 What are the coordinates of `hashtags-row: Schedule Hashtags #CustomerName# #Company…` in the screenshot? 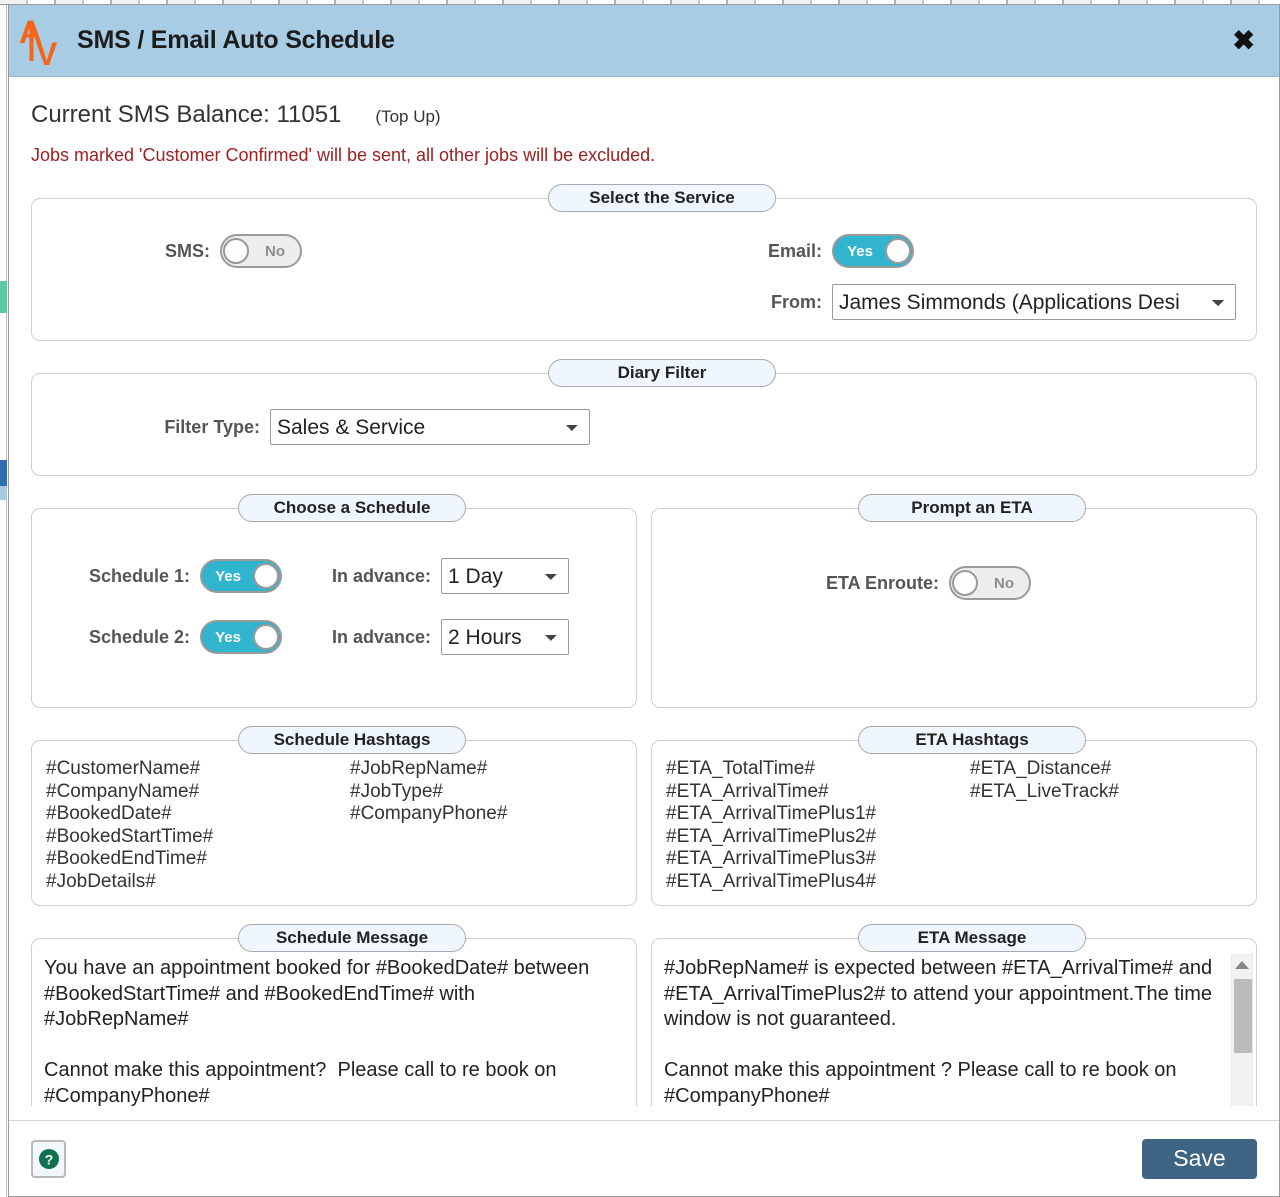 It's located at (644, 816).